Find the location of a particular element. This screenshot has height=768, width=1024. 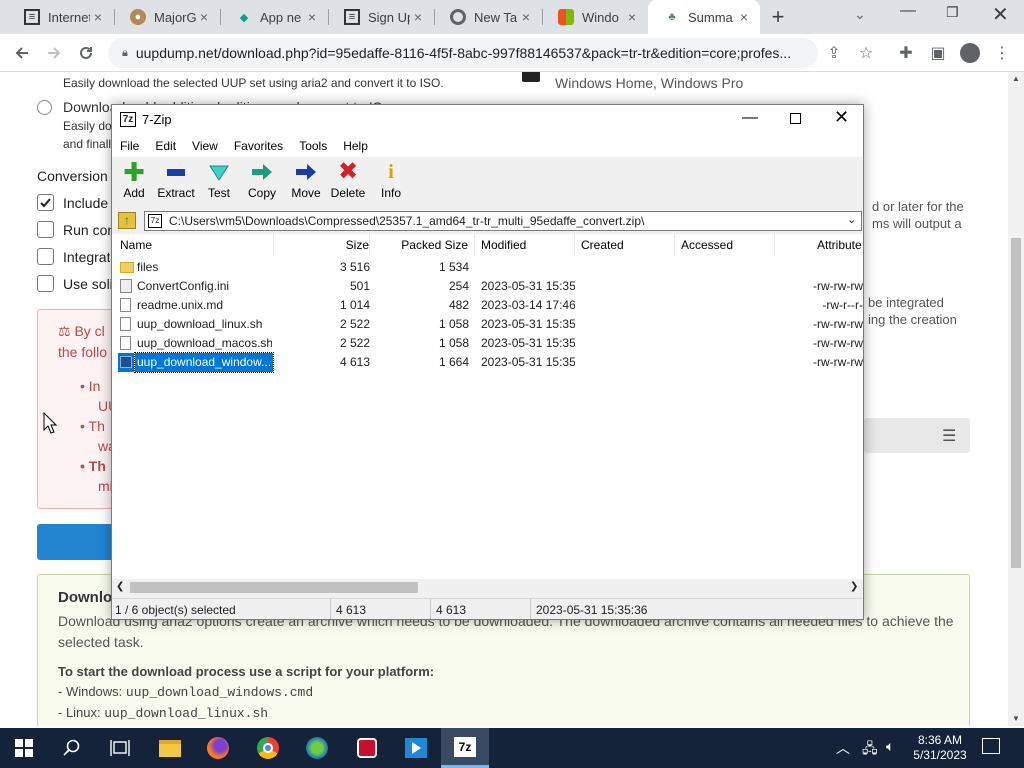

file-row: files 3 516 1 534 is located at coordinates (487, 267).